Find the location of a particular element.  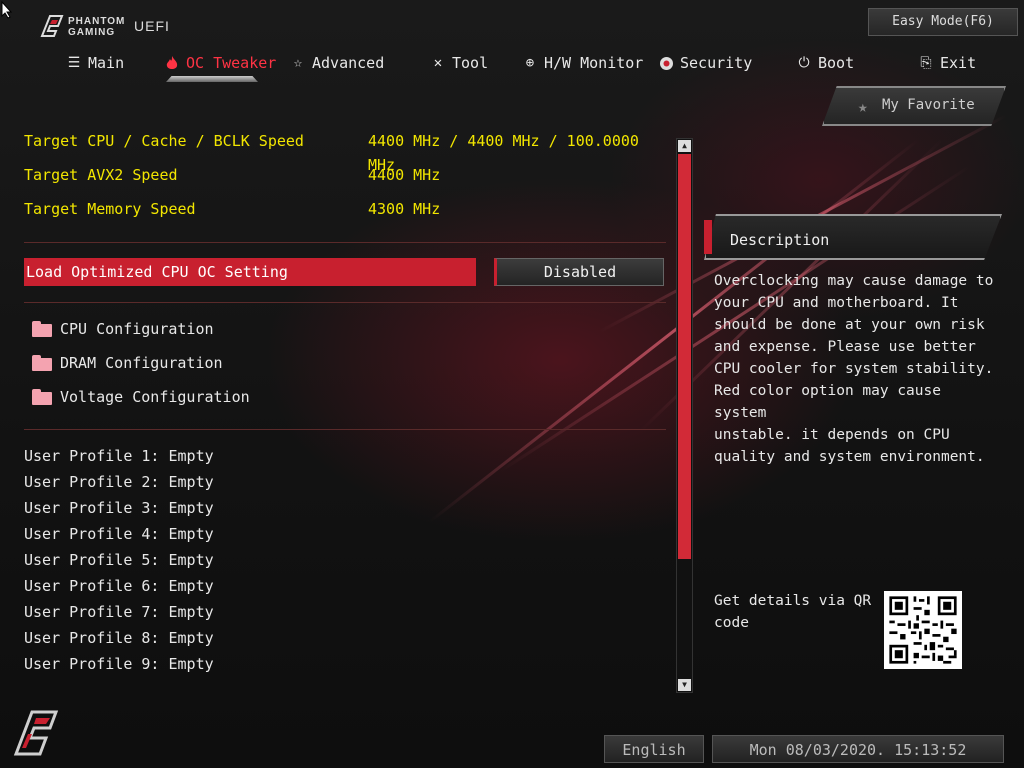

tab-hw-monitor: ⊕ H/W Monitor is located at coordinates (583, 63).